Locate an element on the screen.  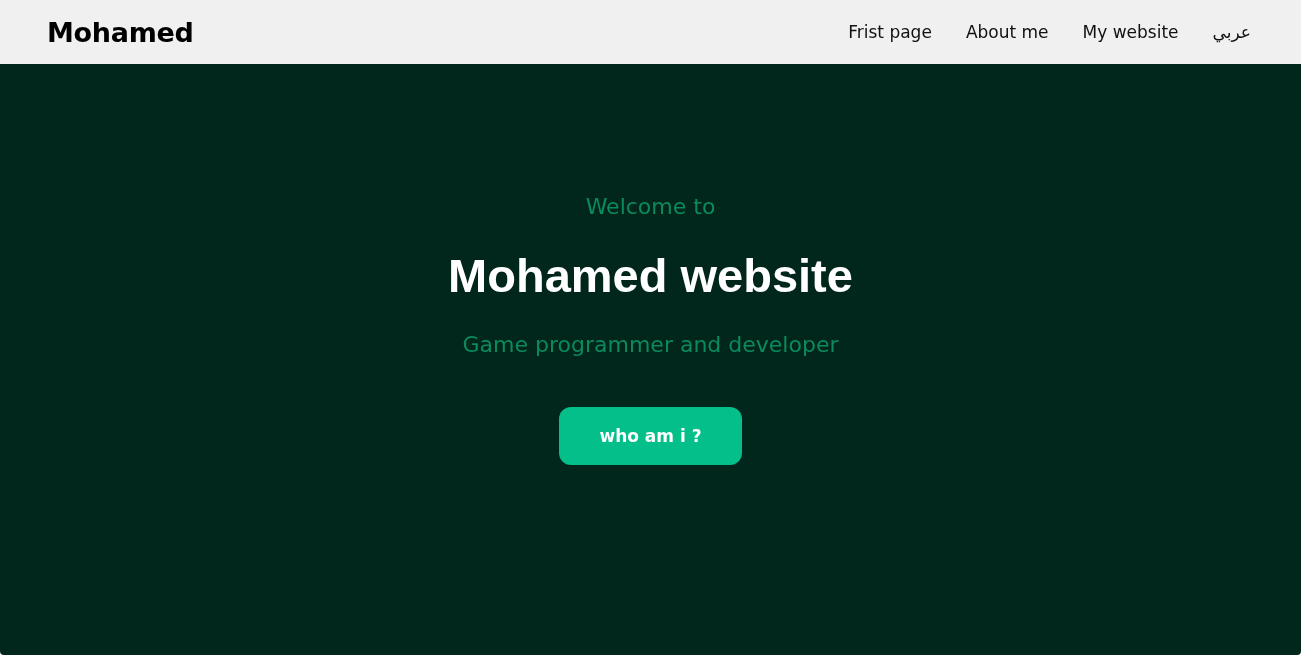
nav-link: عربي is located at coordinates (1231, 32).